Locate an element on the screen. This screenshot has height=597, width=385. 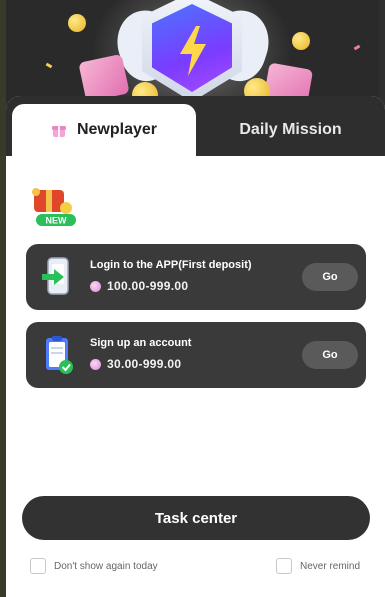
never-remind-option: Never remind is located at coordinates (318, 566).